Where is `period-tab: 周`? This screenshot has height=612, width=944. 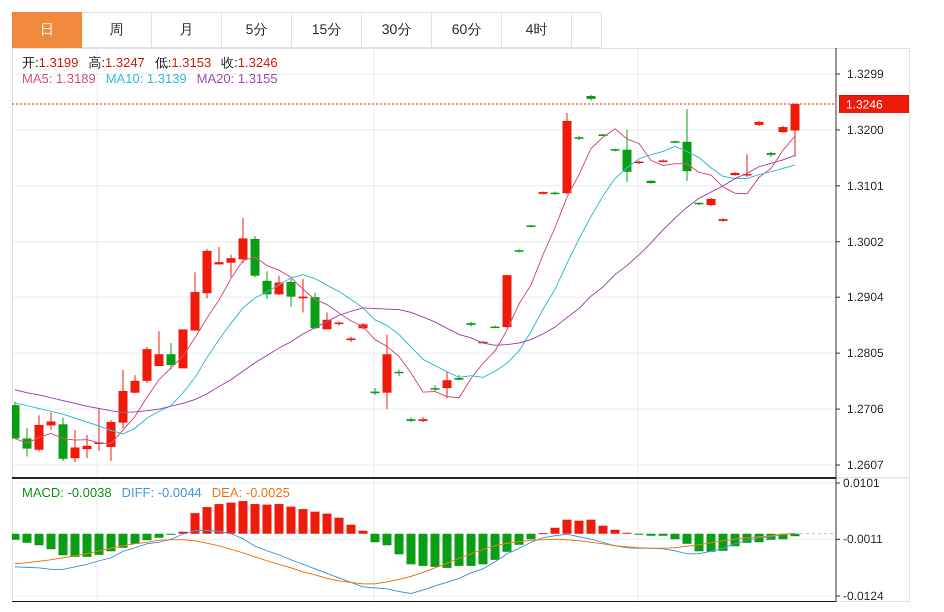 period-tab: 周 is located at coordinates (117, 30).